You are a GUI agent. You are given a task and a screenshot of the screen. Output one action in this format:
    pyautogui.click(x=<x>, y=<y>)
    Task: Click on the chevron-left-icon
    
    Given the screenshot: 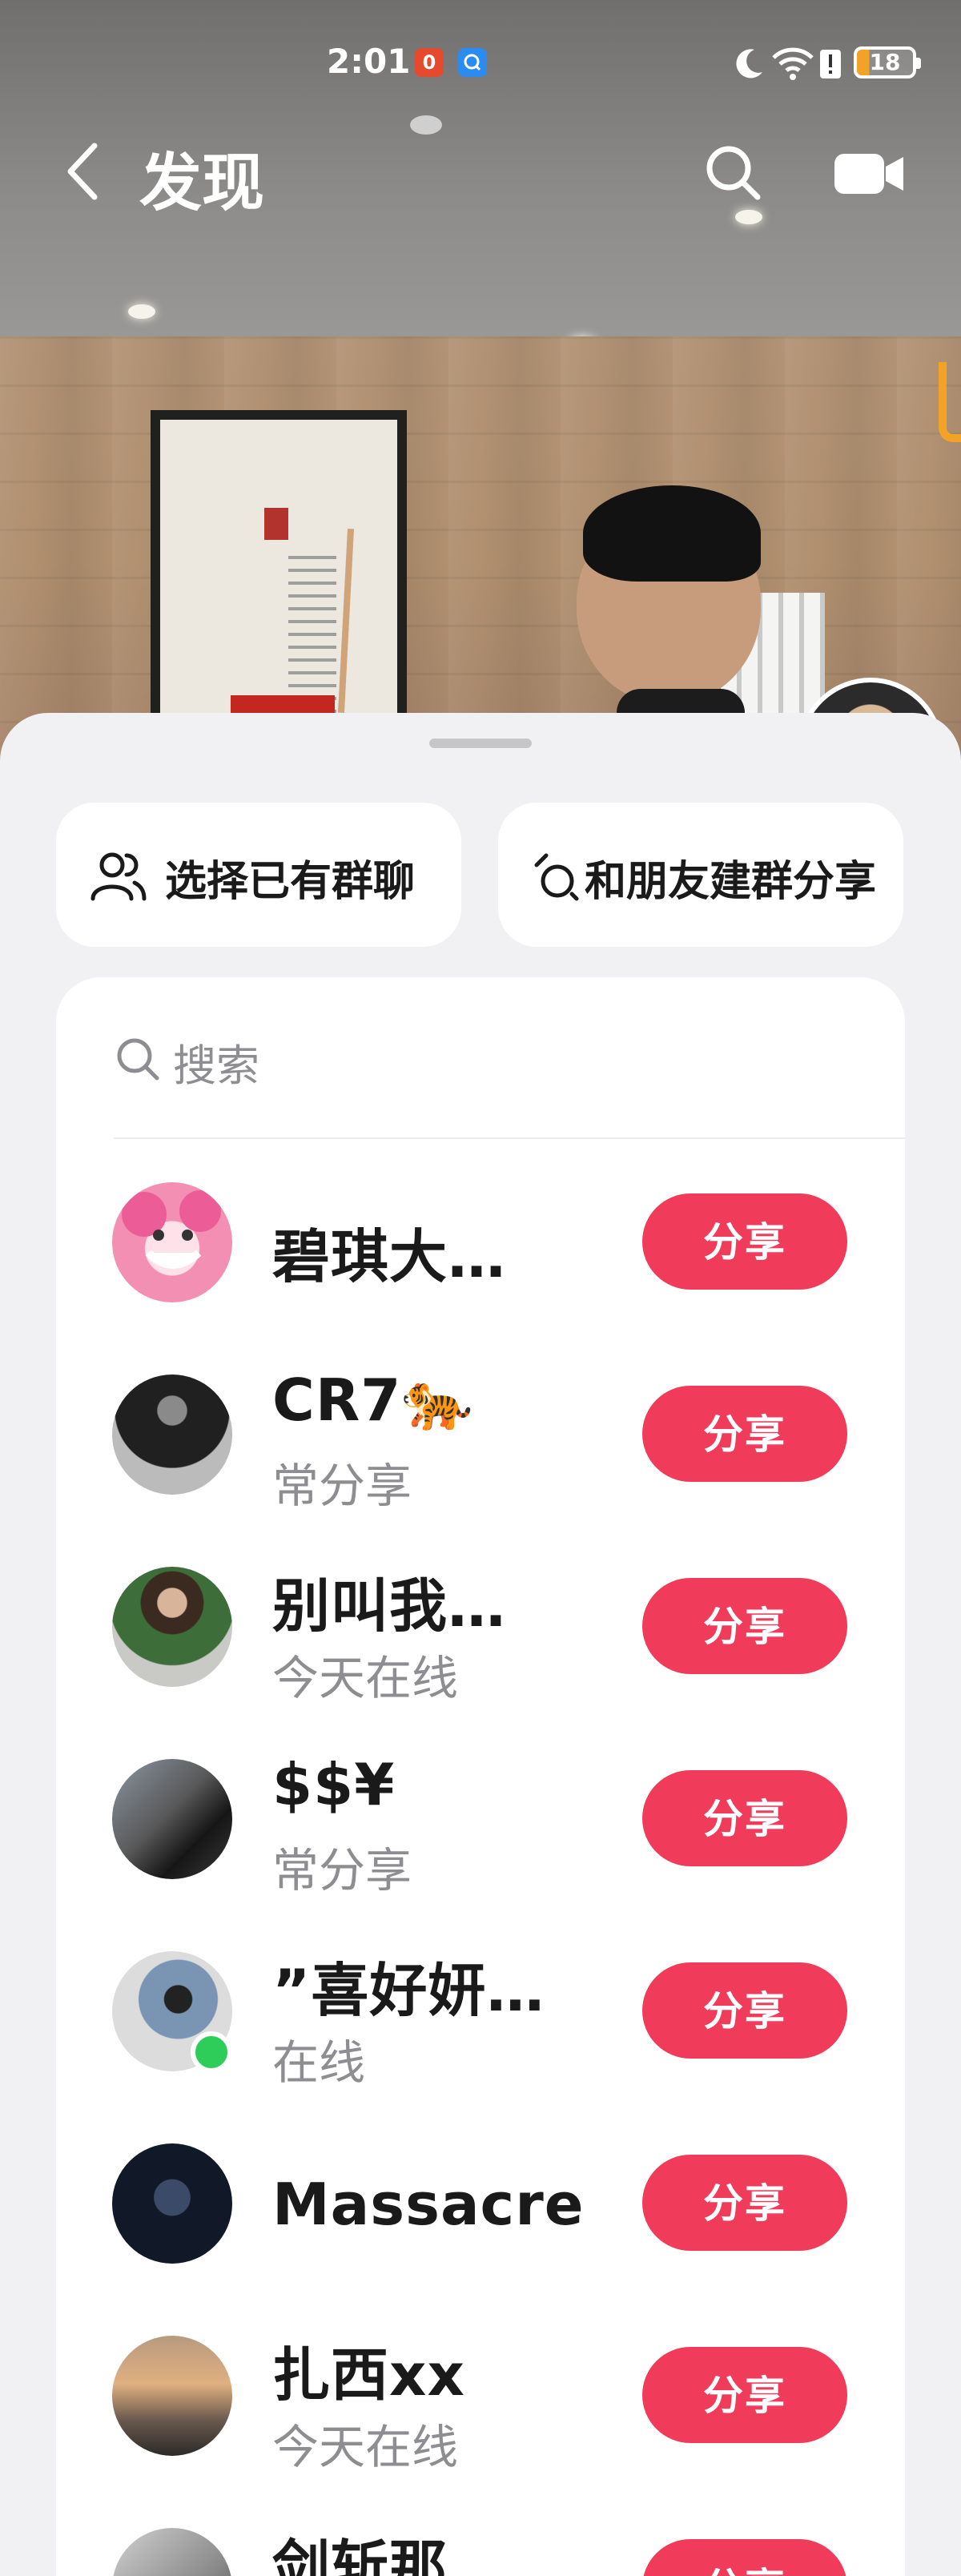 What is the action you would take?
    pyautogui.click(x=86, y=171)
    